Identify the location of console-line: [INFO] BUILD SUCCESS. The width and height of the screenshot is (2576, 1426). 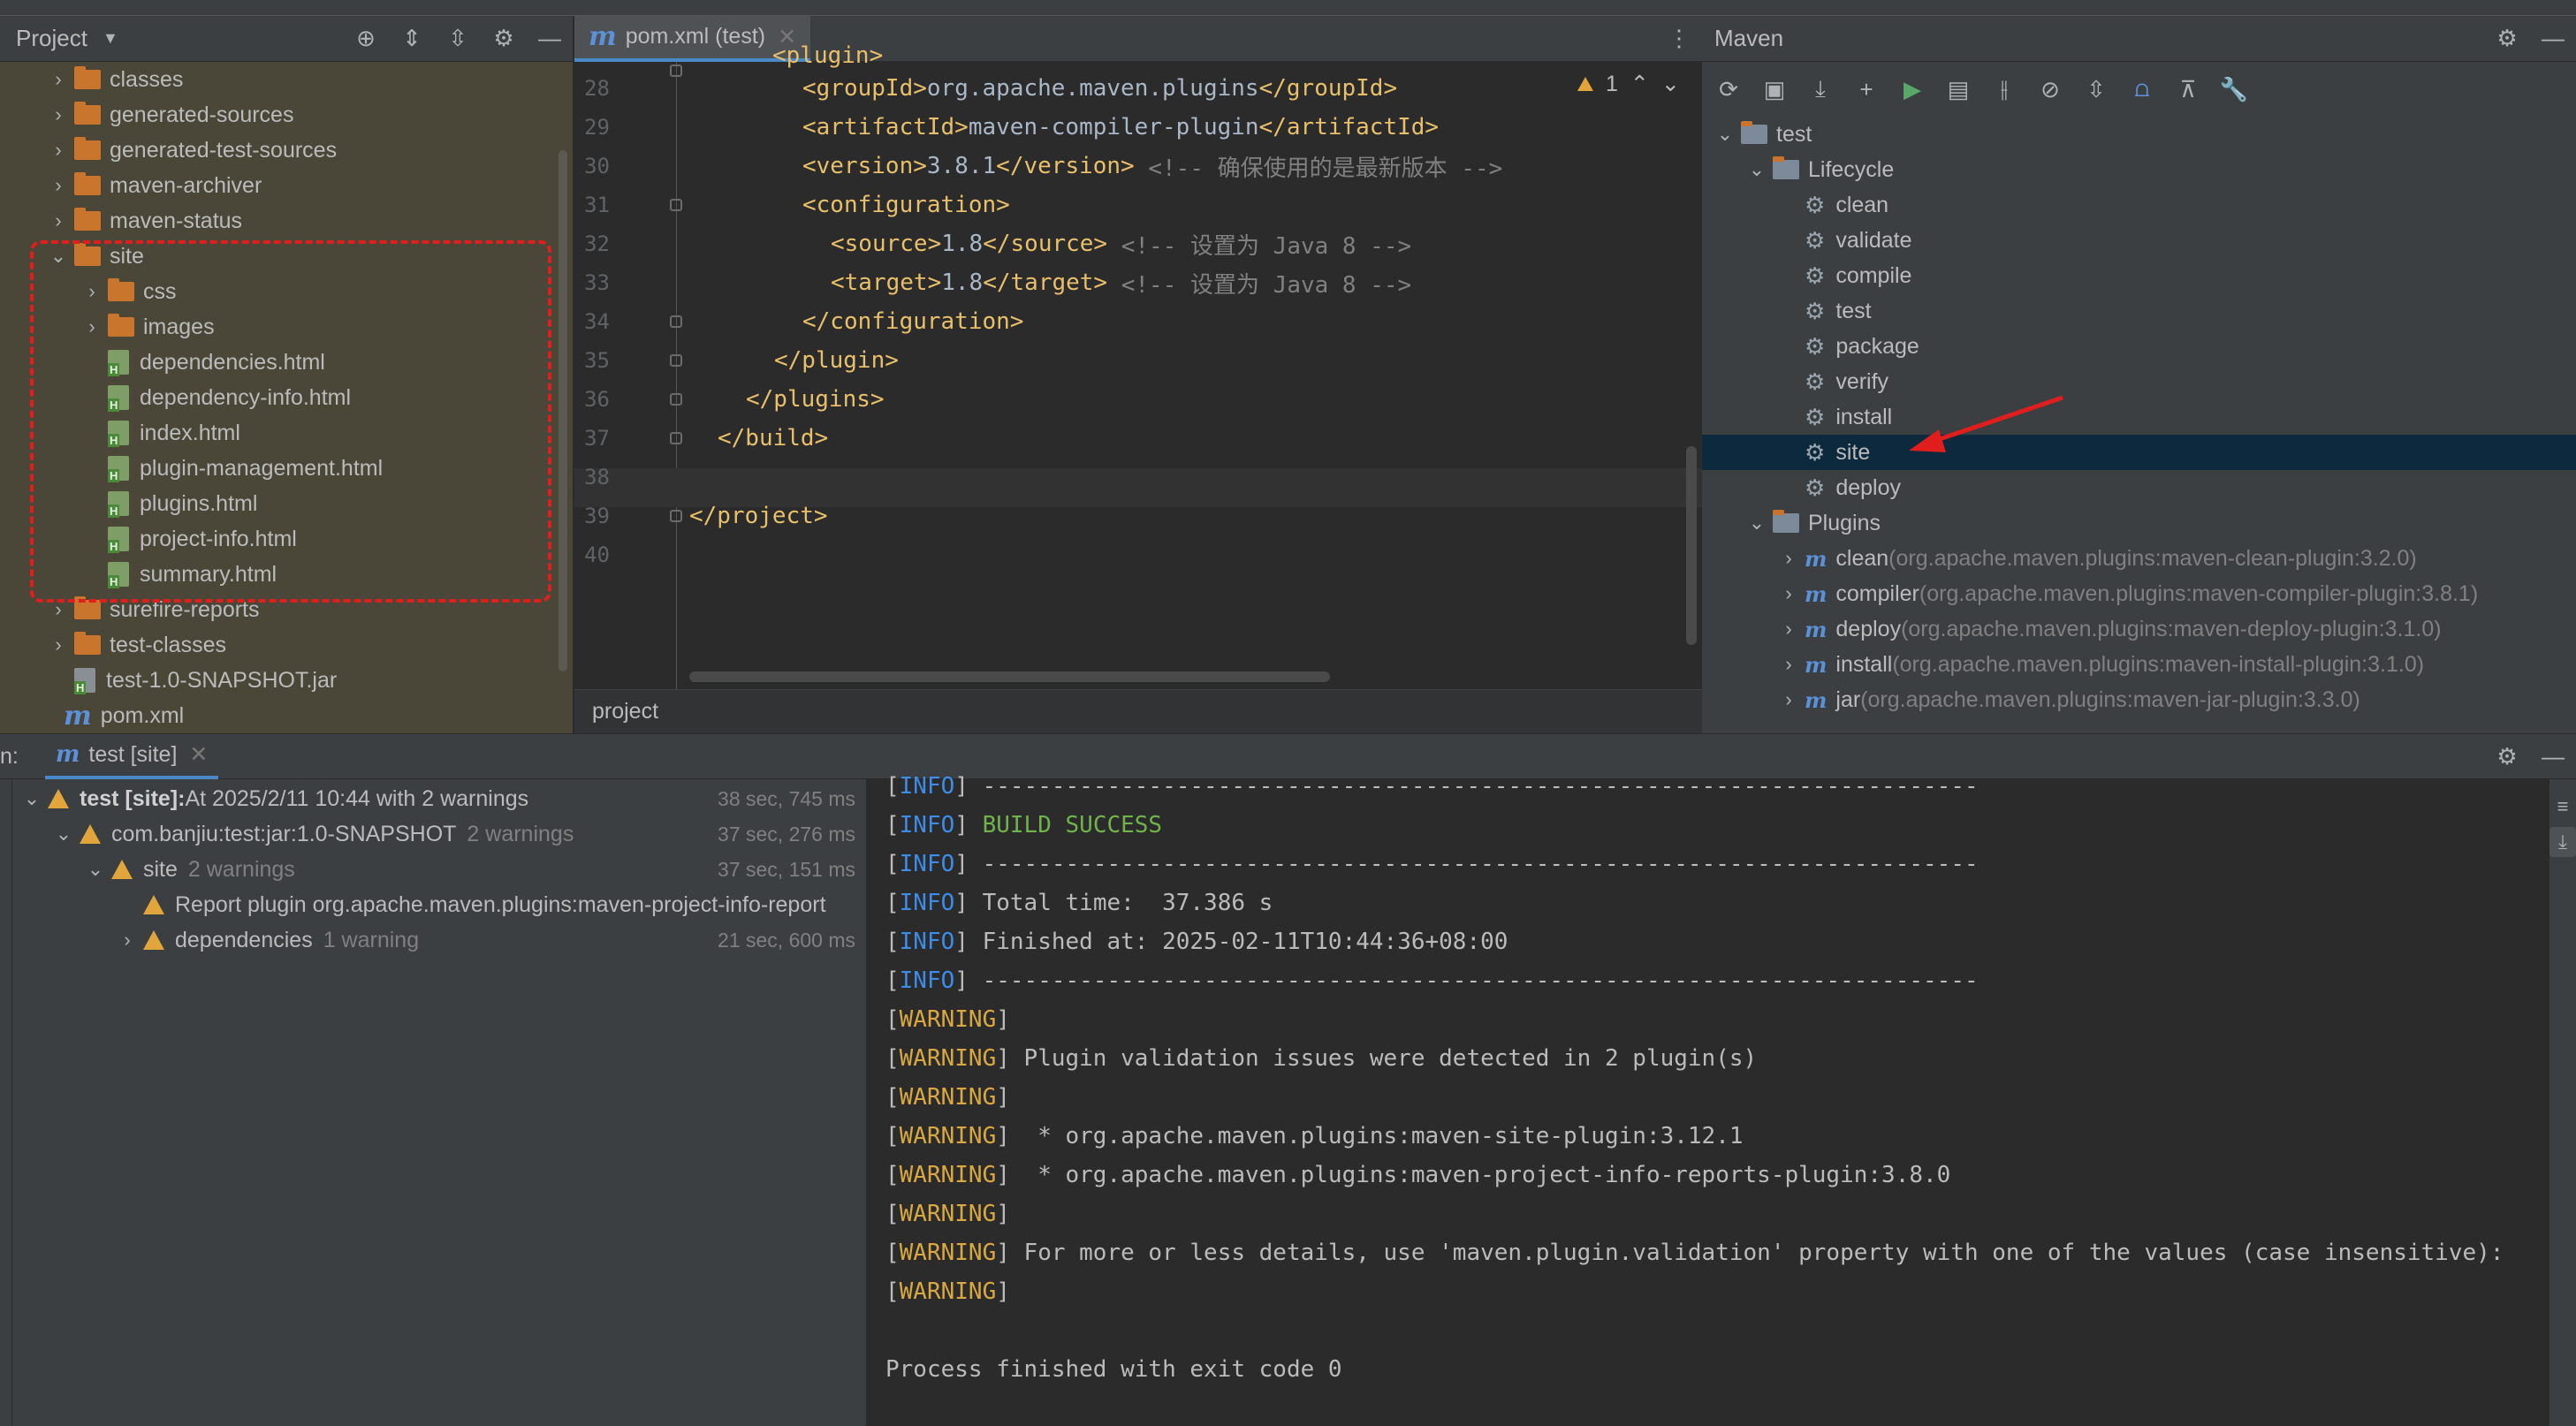
(1023, 825).